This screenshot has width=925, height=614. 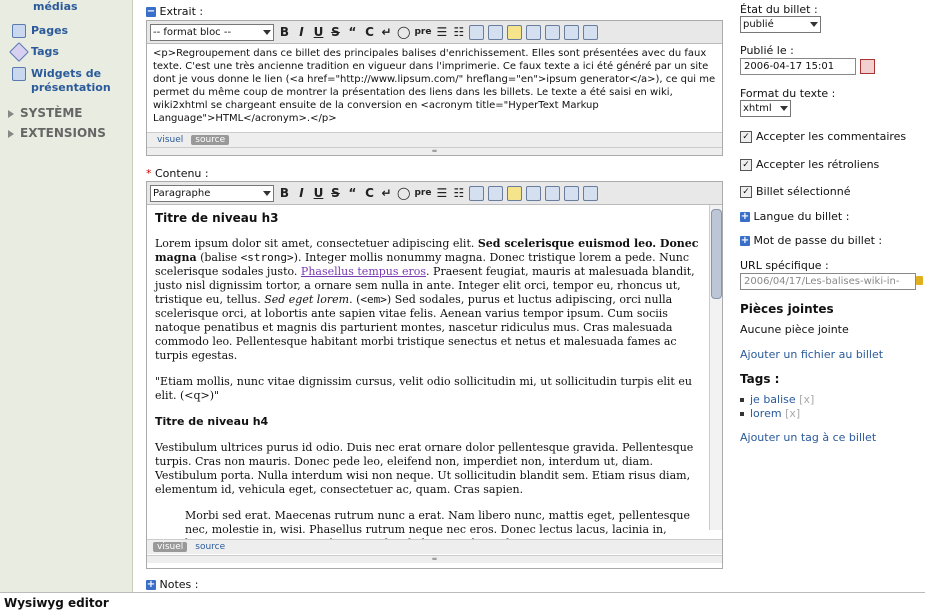 I want to click on url-input: 2006/04/17/Les-balises-wiki-in-, so click(x=828, y=281).